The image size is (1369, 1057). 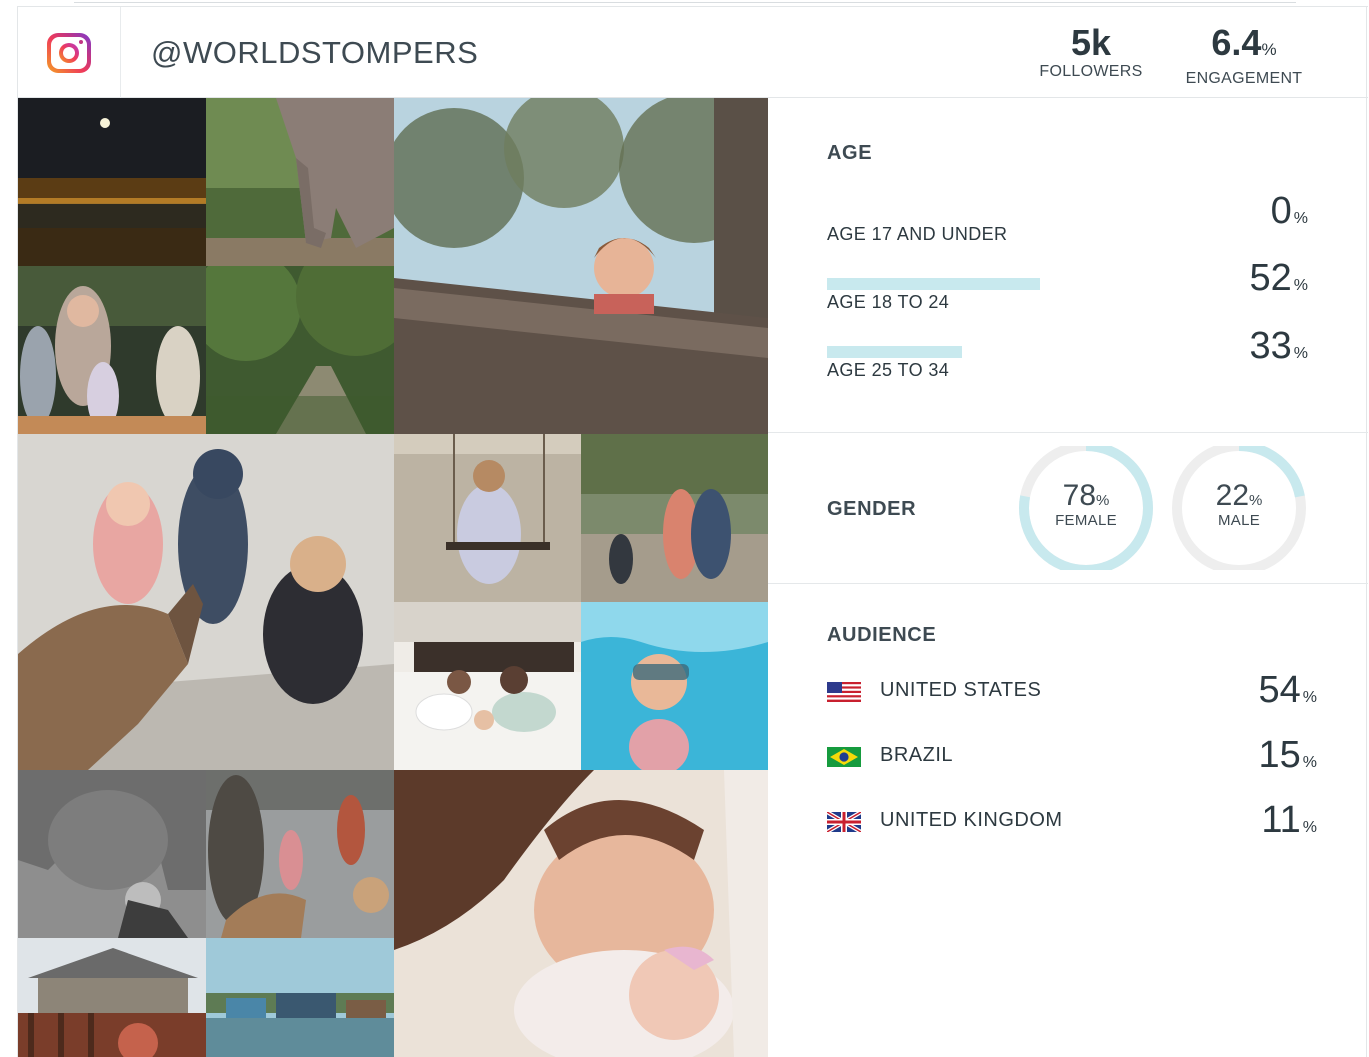 I want to click on photo-girl-swing, so click(x=487, y=518).